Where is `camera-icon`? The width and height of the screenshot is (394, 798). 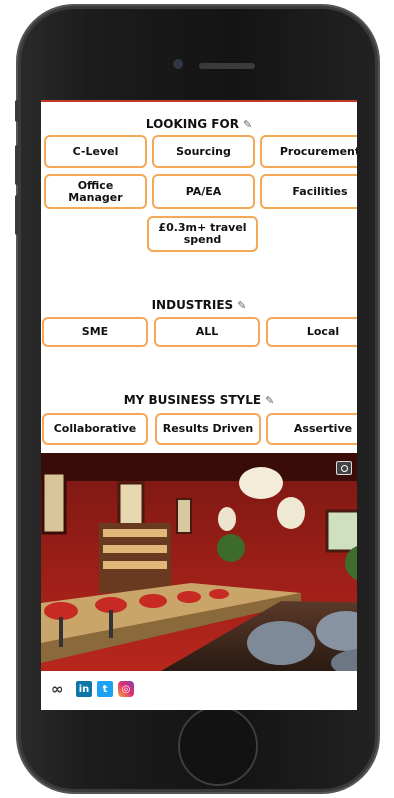
camera-icon is located at coordinates (344, 468).